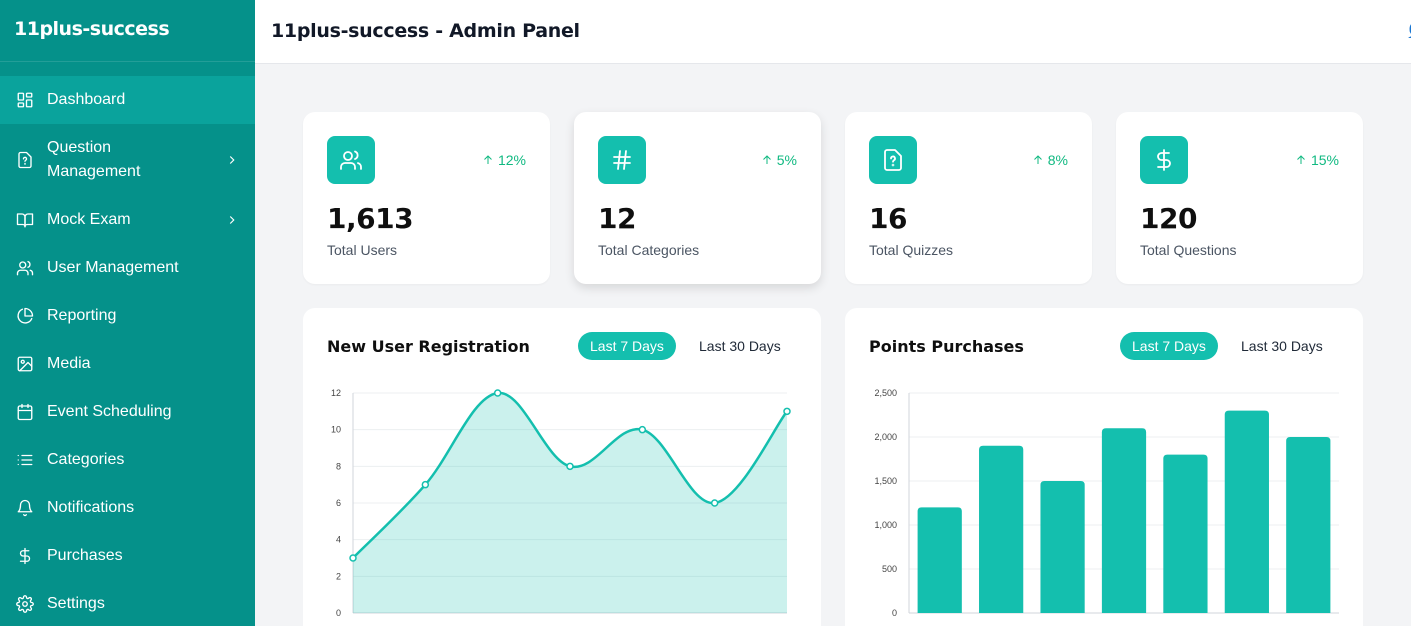 The image size is (1411, 626). What do you see at coordinates (127, 31) in the screenshot?
I see `brand-logo: 11plus-success` at bounding box center [127, 31].